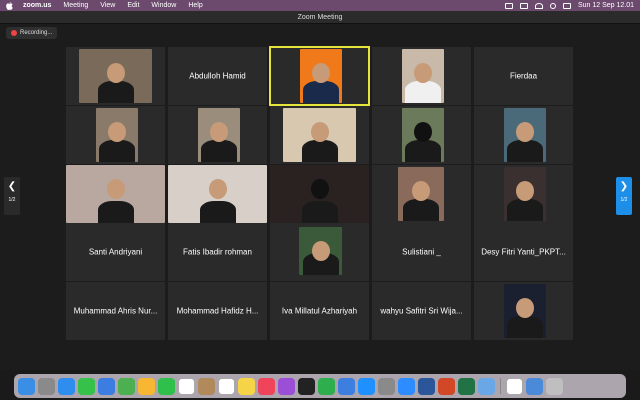 The width and height of the screenshot is (640, 400). I want to click on safari-icon, so click(66, 386).